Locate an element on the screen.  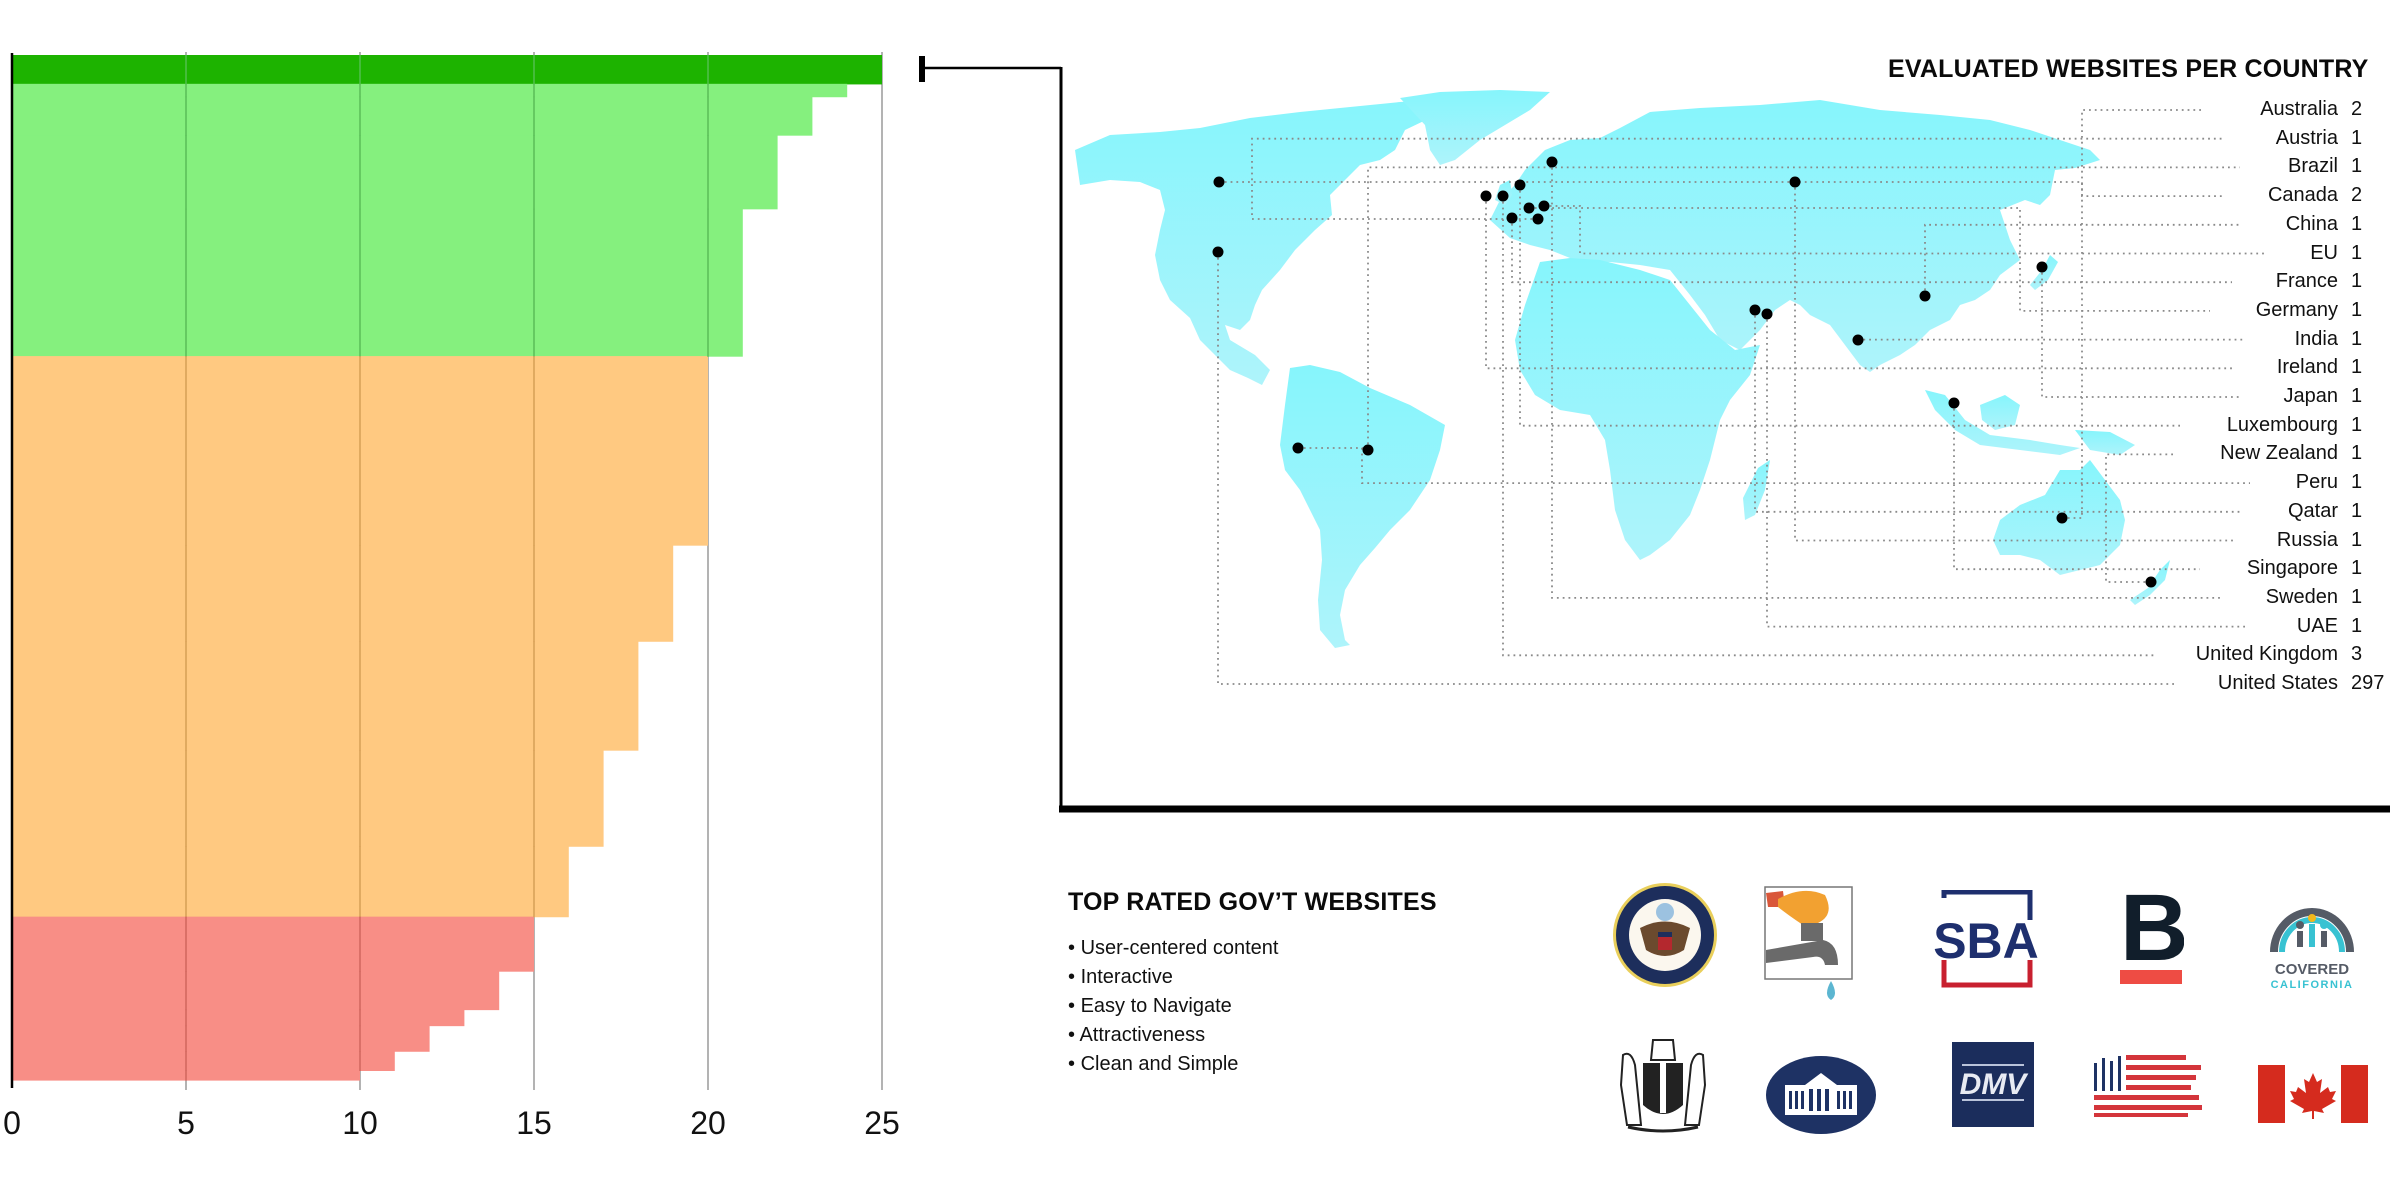
b-logo-text: B is located at coordinates (2152, 934).